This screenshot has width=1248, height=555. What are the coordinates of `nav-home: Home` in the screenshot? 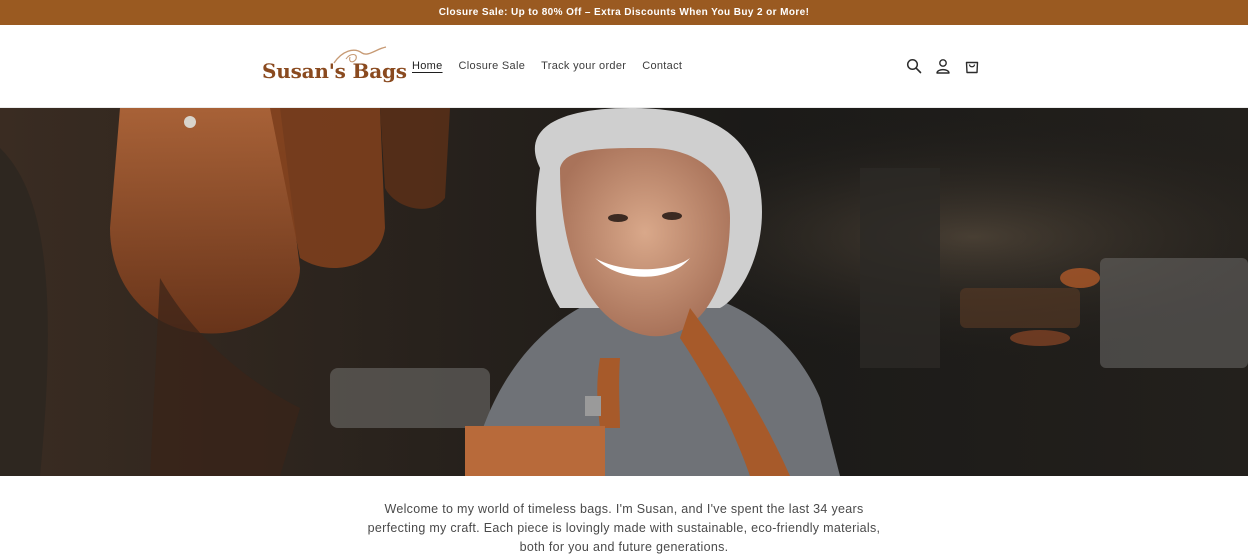 It's located at (427, 66).